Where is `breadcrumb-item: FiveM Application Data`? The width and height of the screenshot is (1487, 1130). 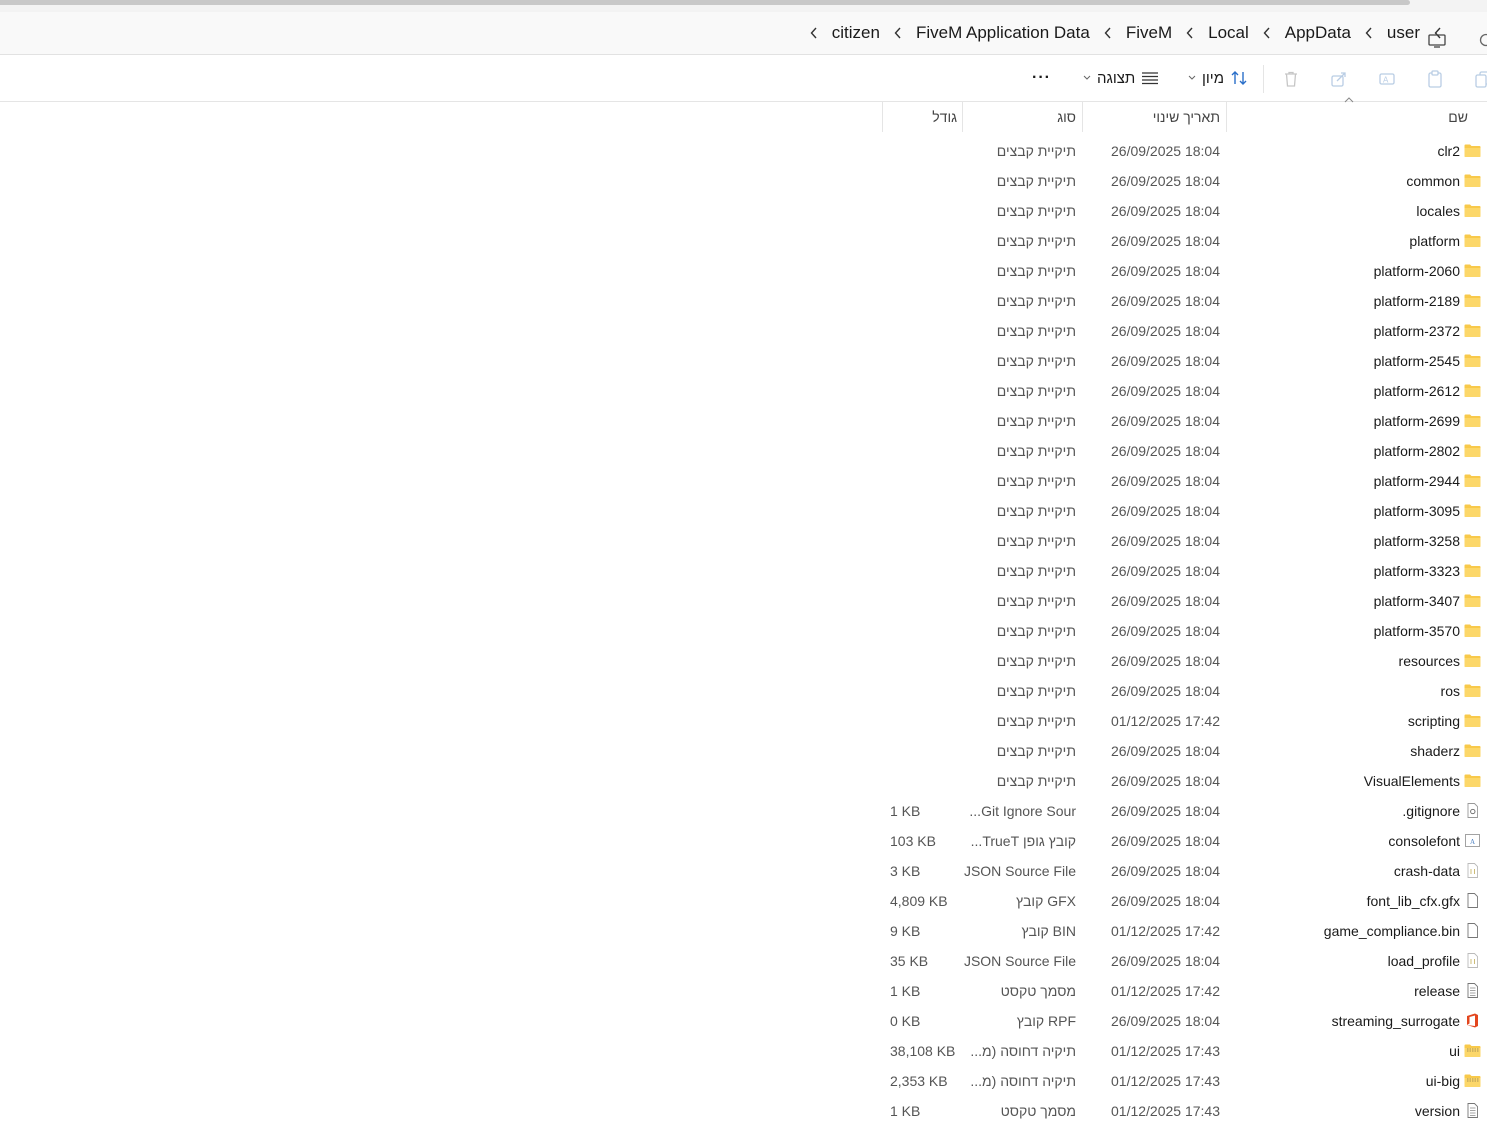 breadcrumb-item: FiveM Application Data is located at coordinates (1003, 33).